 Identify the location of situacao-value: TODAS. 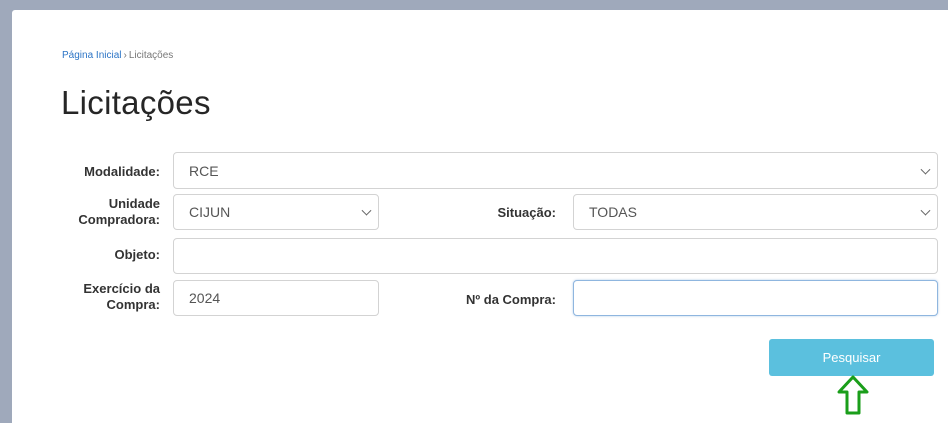
(613, 212).